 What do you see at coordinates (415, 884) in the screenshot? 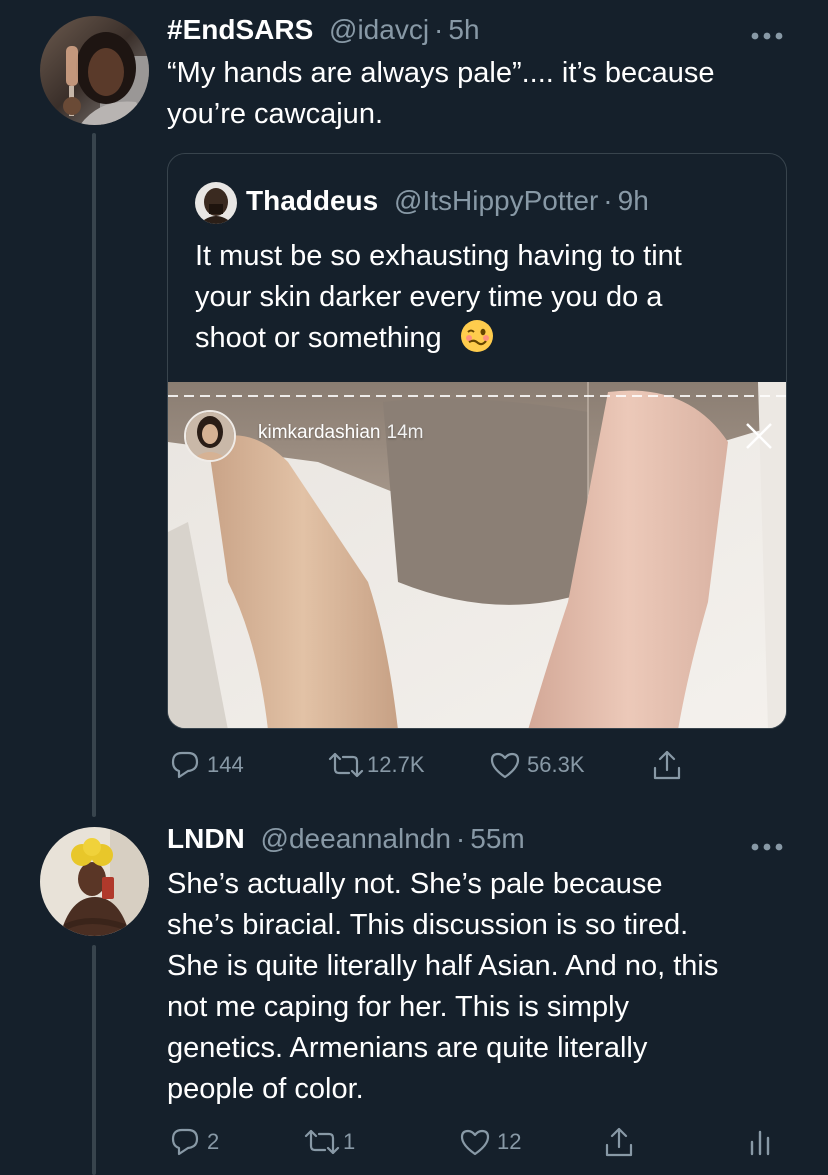
I see `tweet-text-line: She’s actually not. She’s pale because` at bounding box center [415, 884].